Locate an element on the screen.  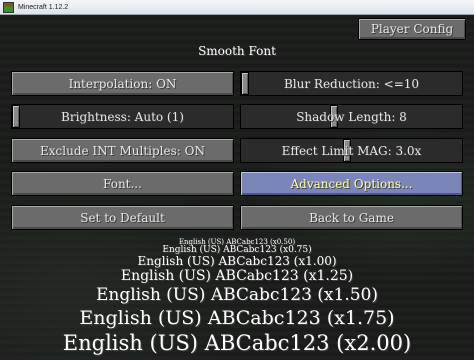
shadow-length-label: Shadow Length: 8 is located at coordinates (351, 116).